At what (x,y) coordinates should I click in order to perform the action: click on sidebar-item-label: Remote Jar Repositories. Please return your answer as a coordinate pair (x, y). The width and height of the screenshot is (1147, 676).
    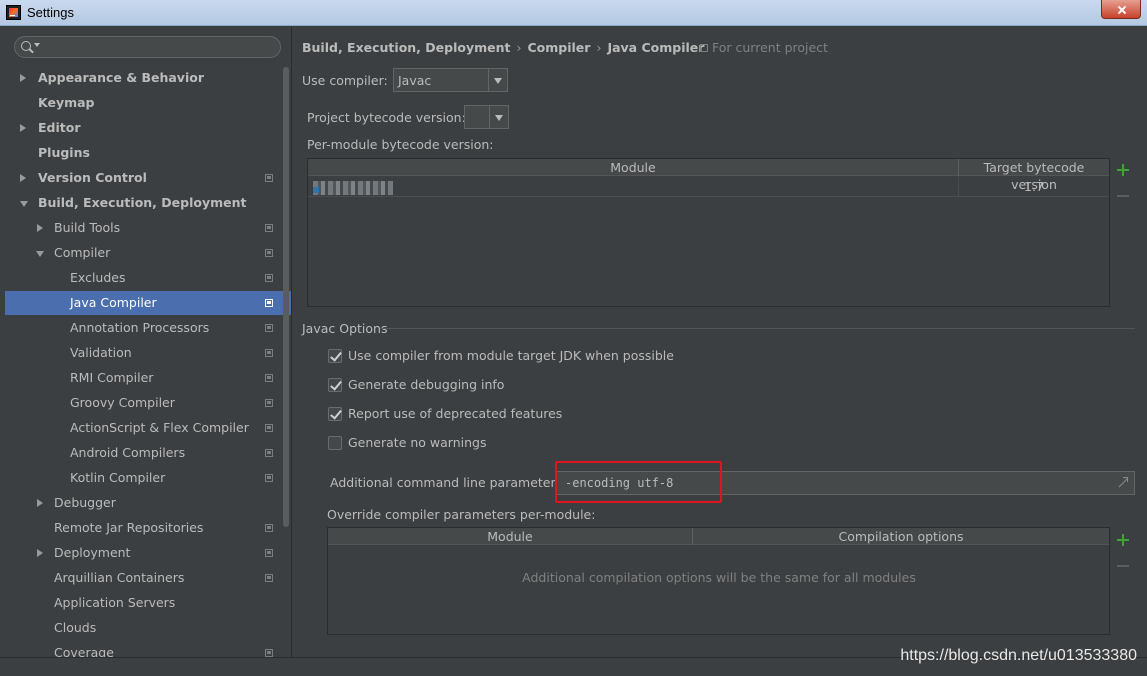
    Looking at the image, I should click on (129, 527).